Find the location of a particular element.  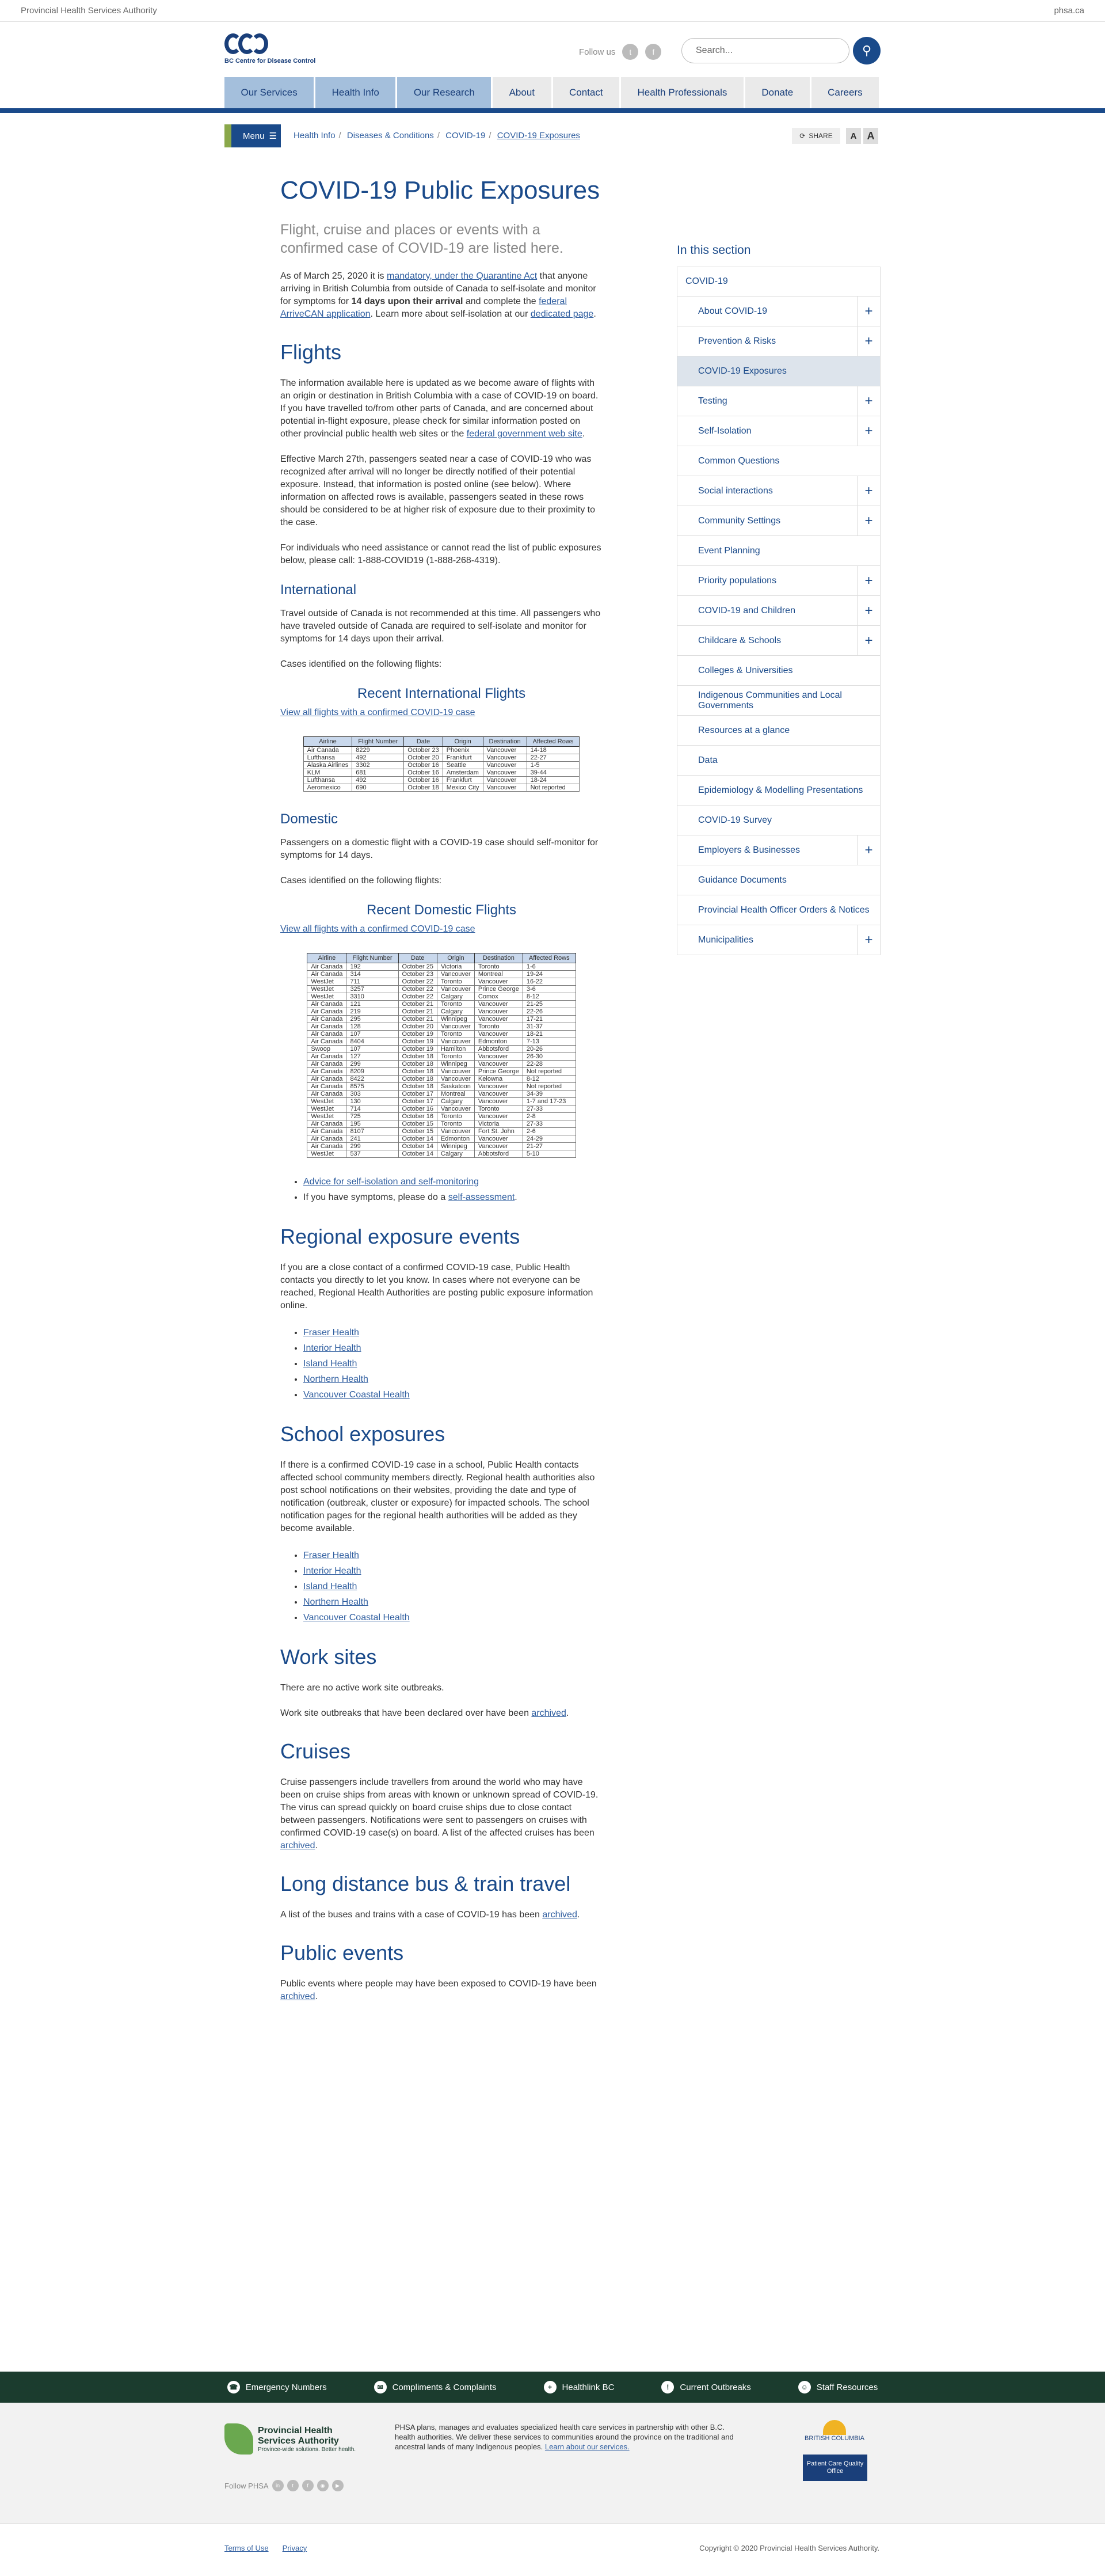

learn-services-link: Learn about our services. is located at coordinates (587, 2447).